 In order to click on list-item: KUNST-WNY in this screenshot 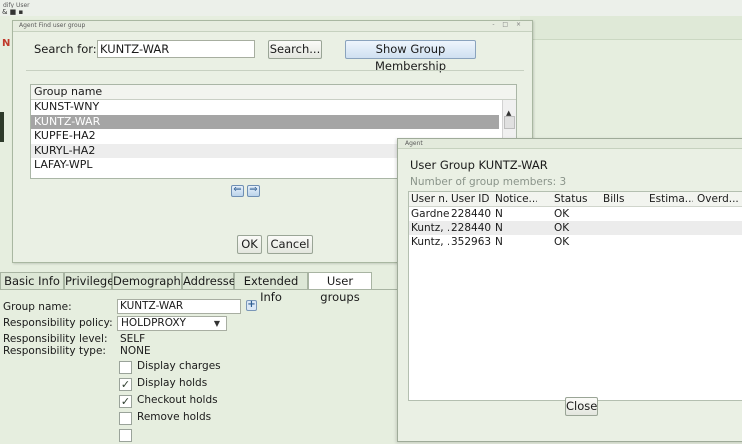, I will do `click(265, 107)`.